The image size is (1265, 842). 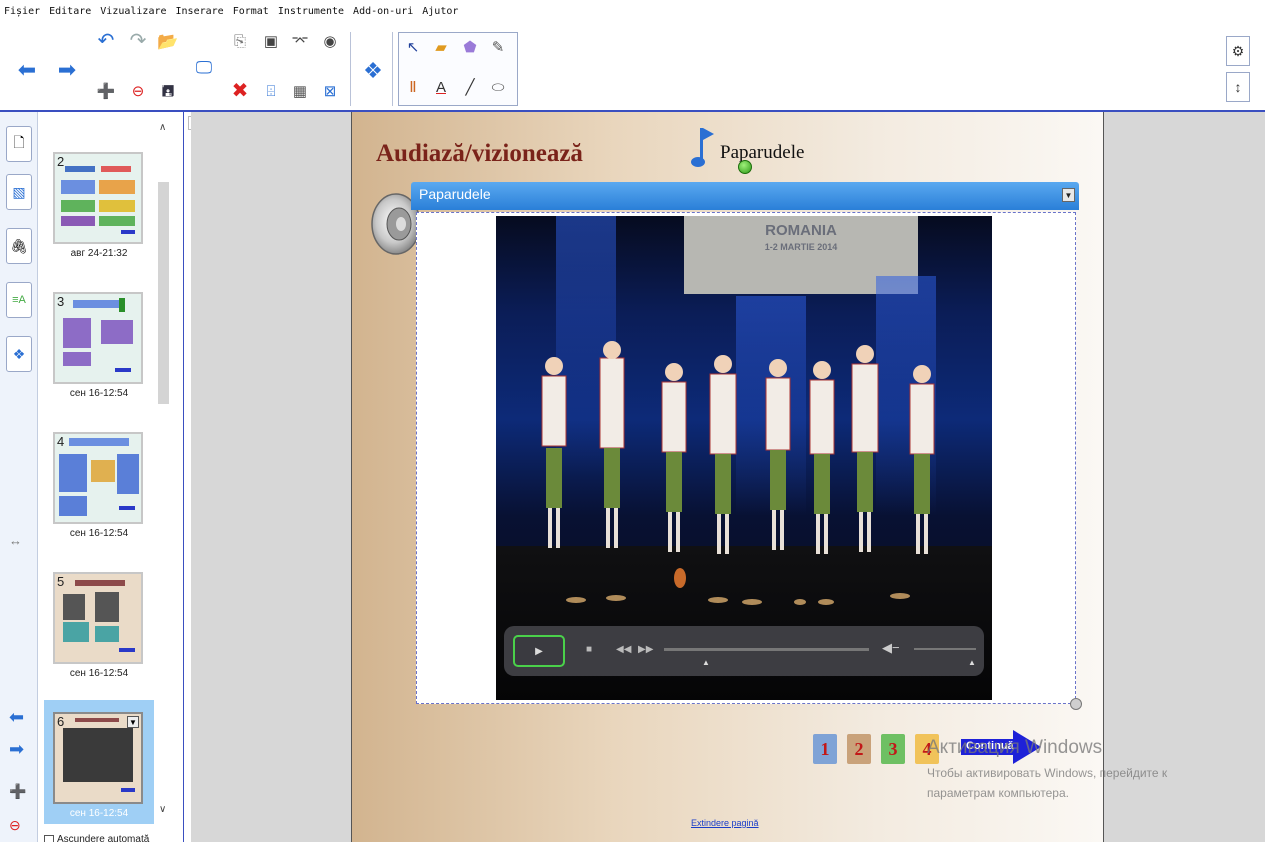 I want to click on rotation-handle, so click(x=745, y=167).